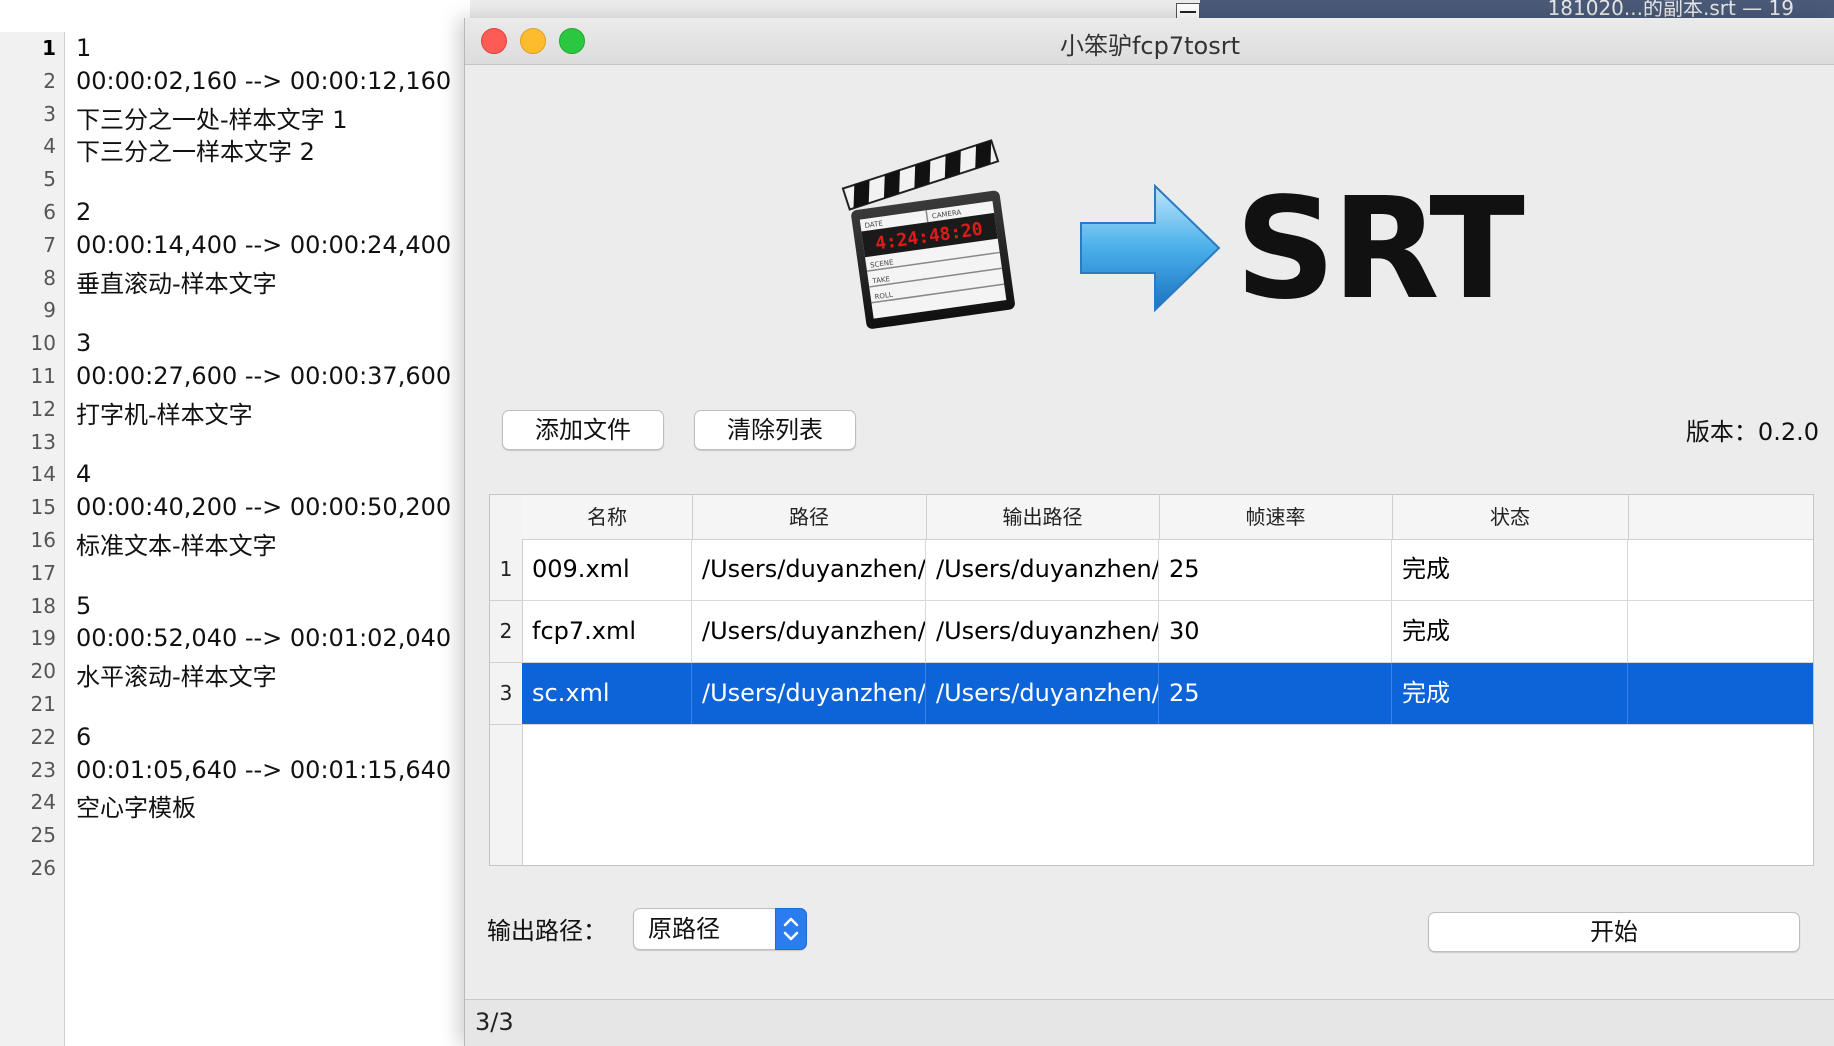  I want to click on line-number: 10, so click(43, 343).